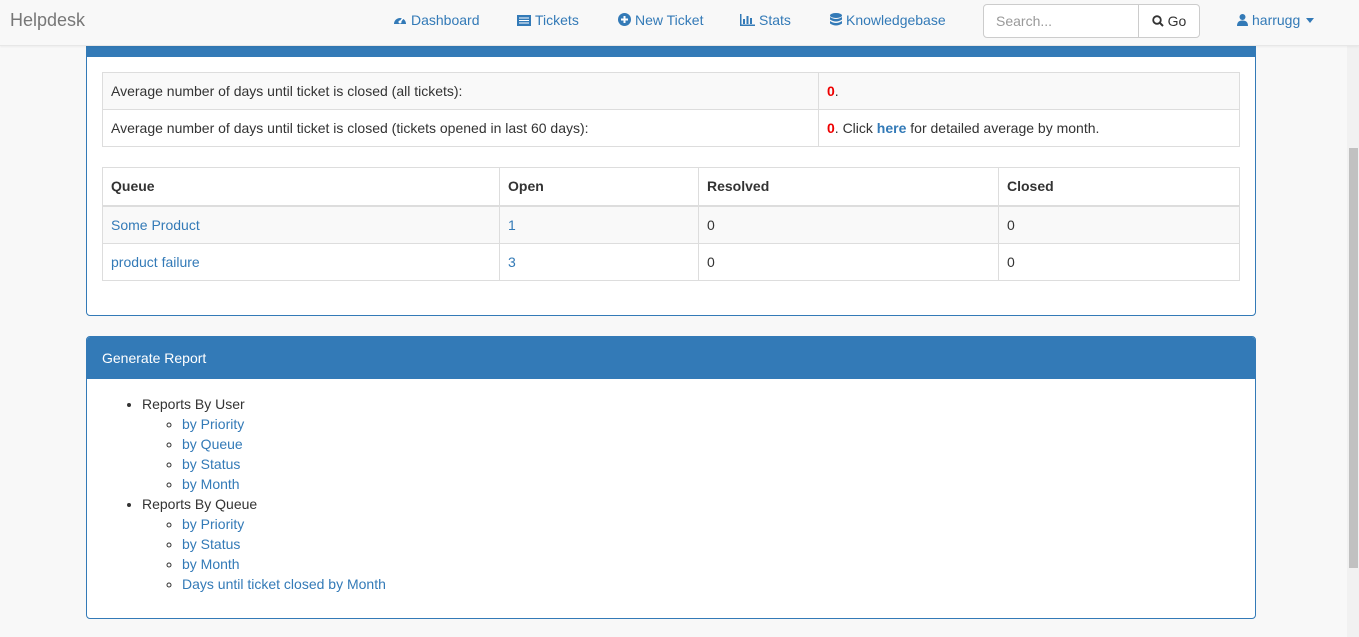 The image size is (1359, 637). Describe the element at coordinates (301, 261) in the screenshot. I see `queue-cell: product failure` at that location.